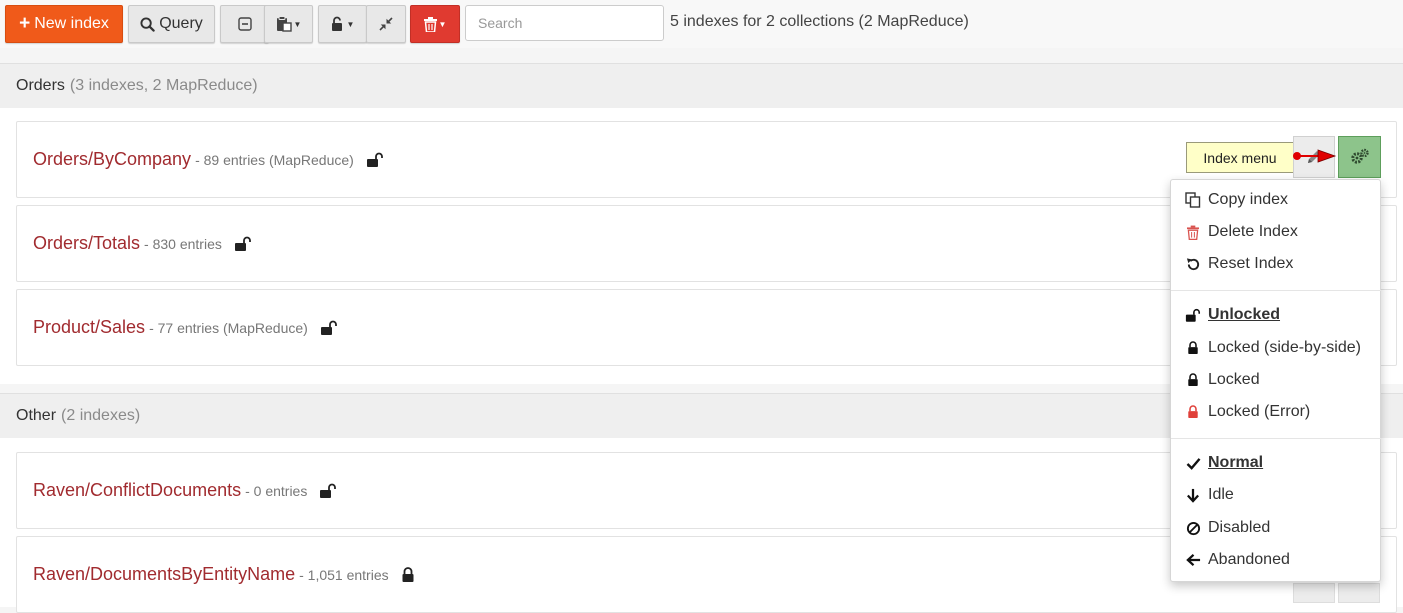 This screenshot has width=1403, height=613. Describe the element at coordinates (137, 490) in the screenshot. I see `index-name-link: Raven/ConflictDocuments` at that location.